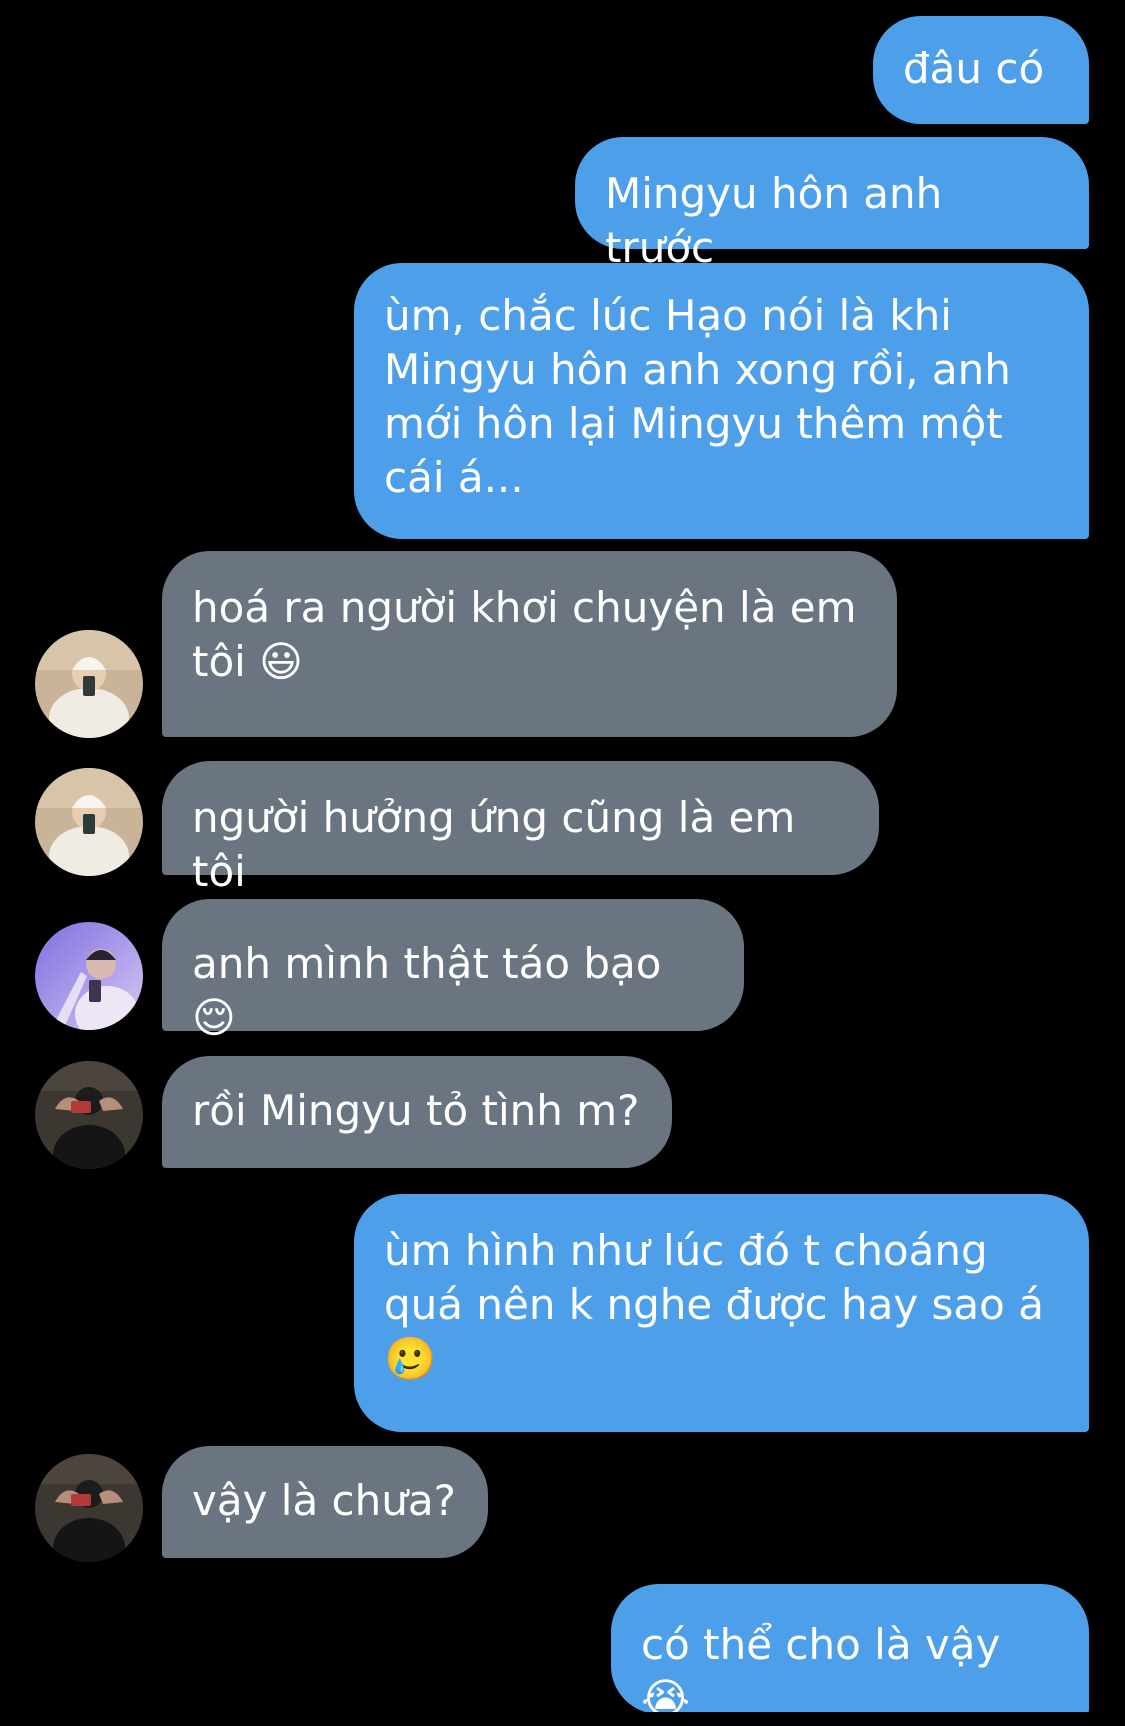  Describe the element at coordinates (850, 1653) in the screenshot. I see `outgoing-message-bubble: có thể cho là vậy 😭` at that location.